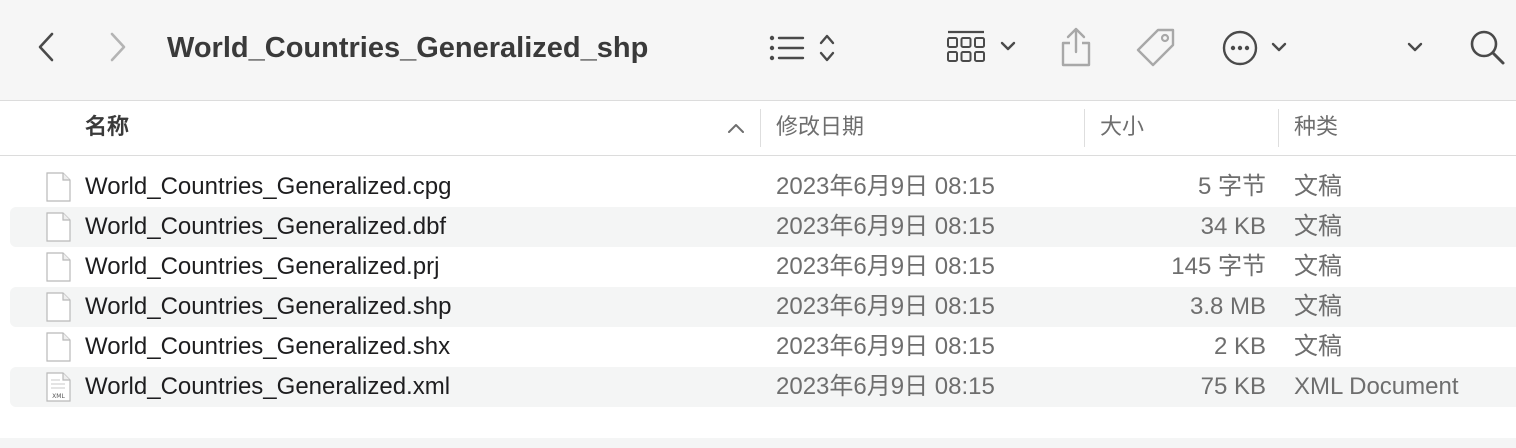 The height and width of the screenshot is (448, 1516). What do you see at coordinates (268, 186) in the screenshot?
I see `file-name: World_Countries_Generalized.cpg` at bounding box center [268, 186].